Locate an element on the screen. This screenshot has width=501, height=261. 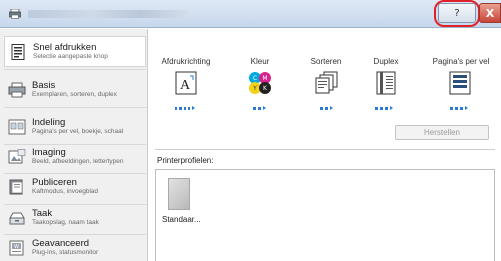
window-title-redacted is located at coordinates (108, 14).